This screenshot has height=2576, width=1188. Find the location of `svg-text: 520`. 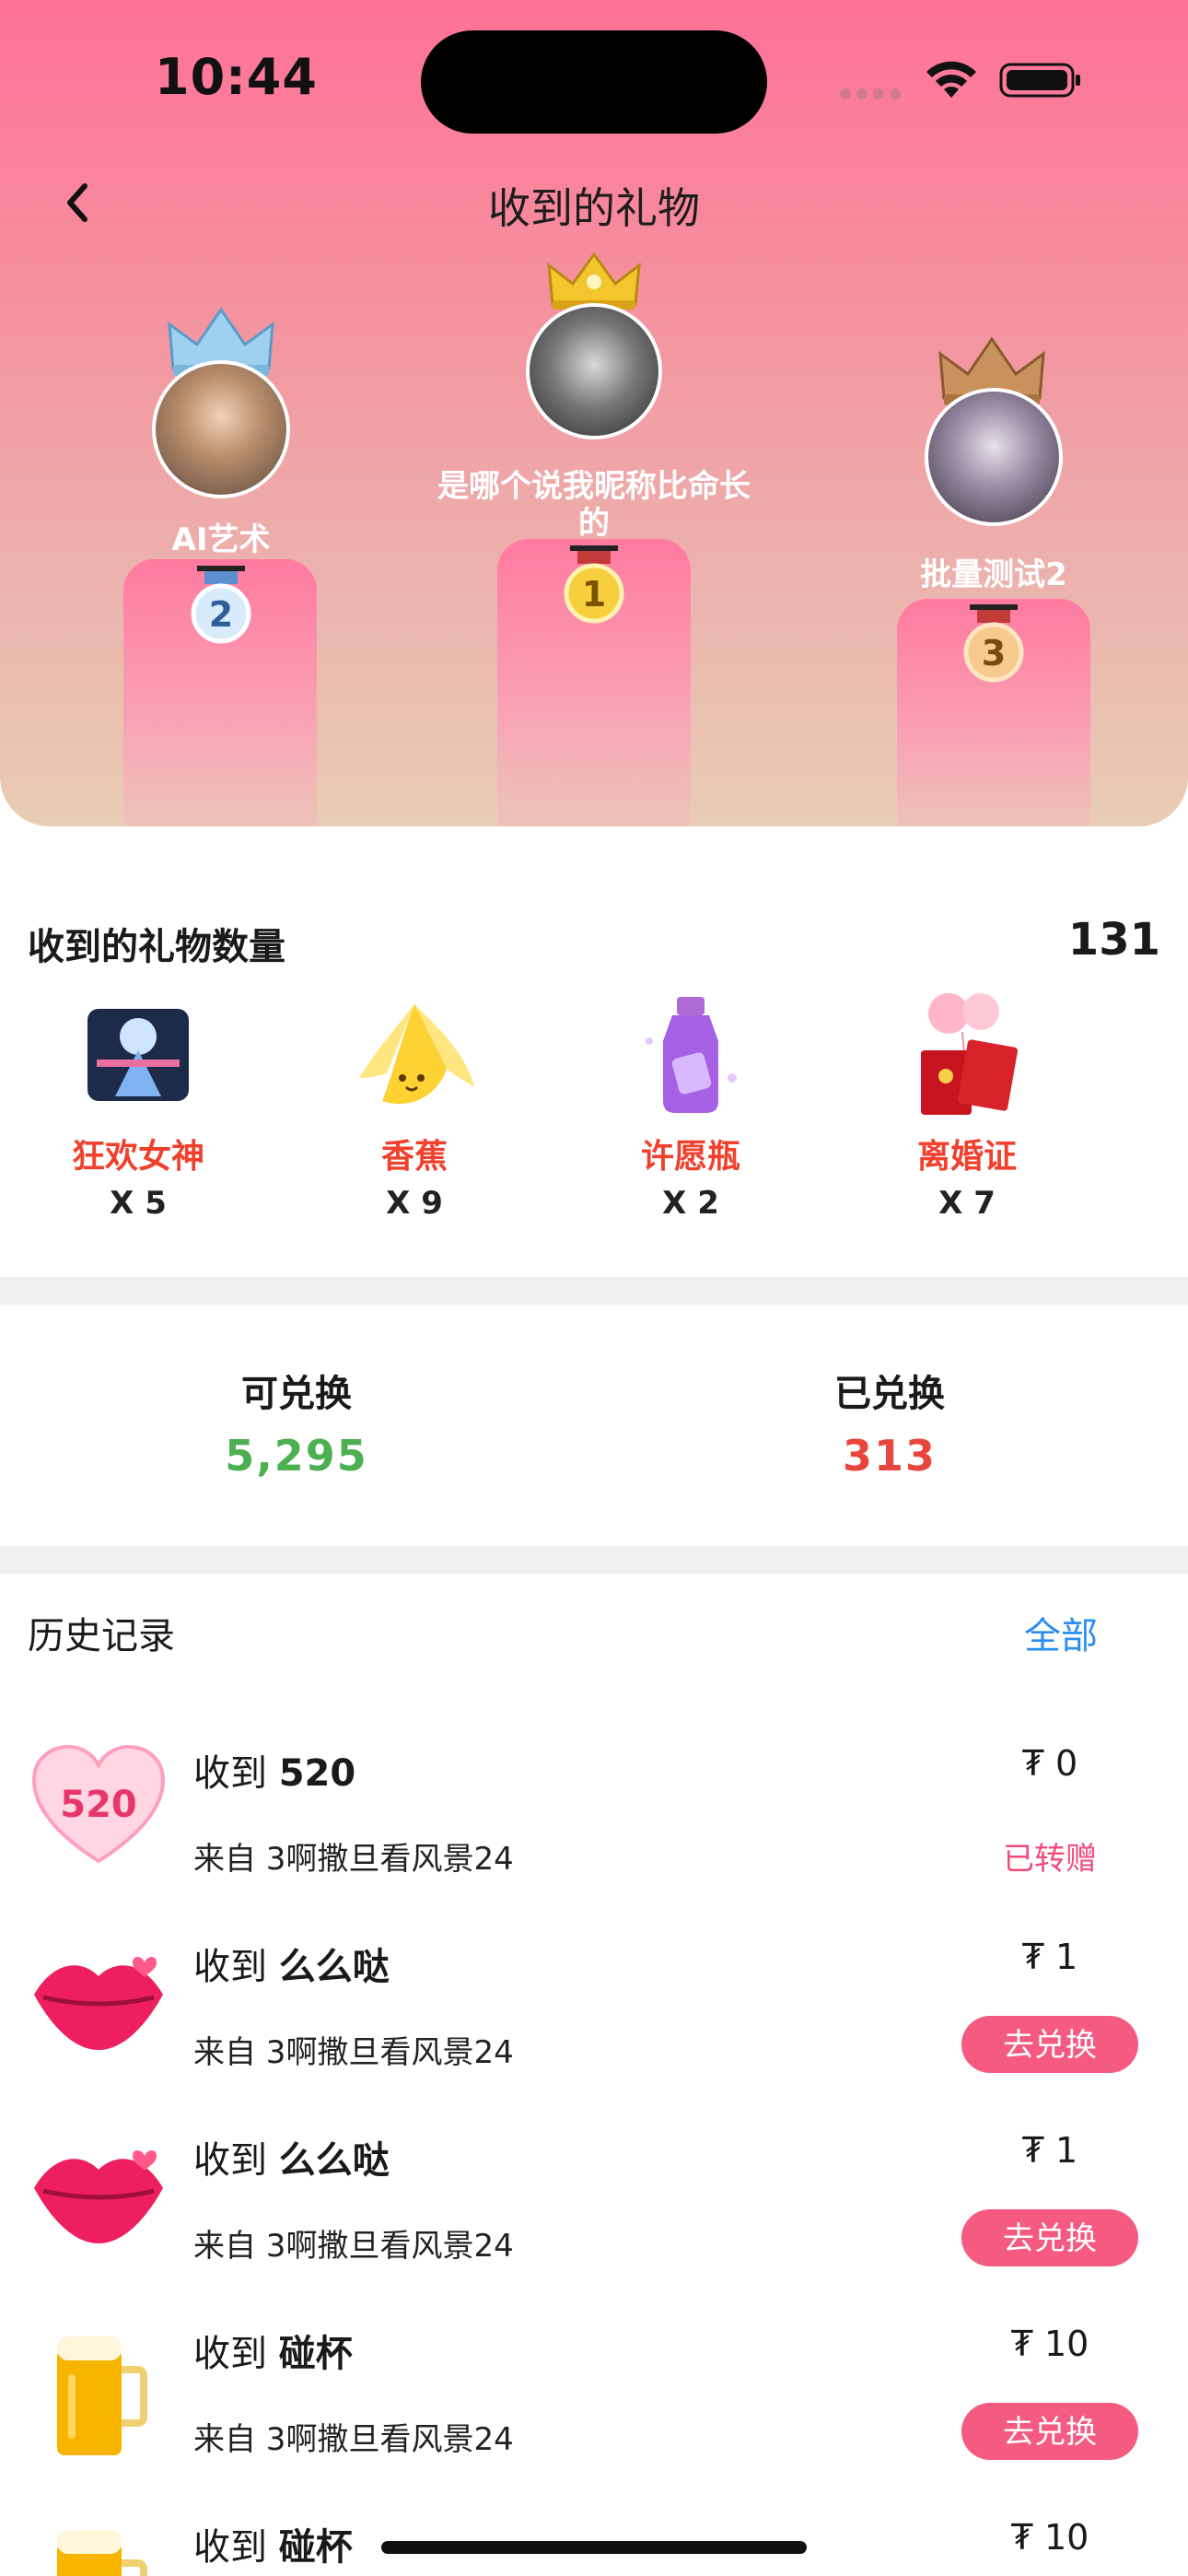

svg-text: 520 is located at coordinates (98, 1805).